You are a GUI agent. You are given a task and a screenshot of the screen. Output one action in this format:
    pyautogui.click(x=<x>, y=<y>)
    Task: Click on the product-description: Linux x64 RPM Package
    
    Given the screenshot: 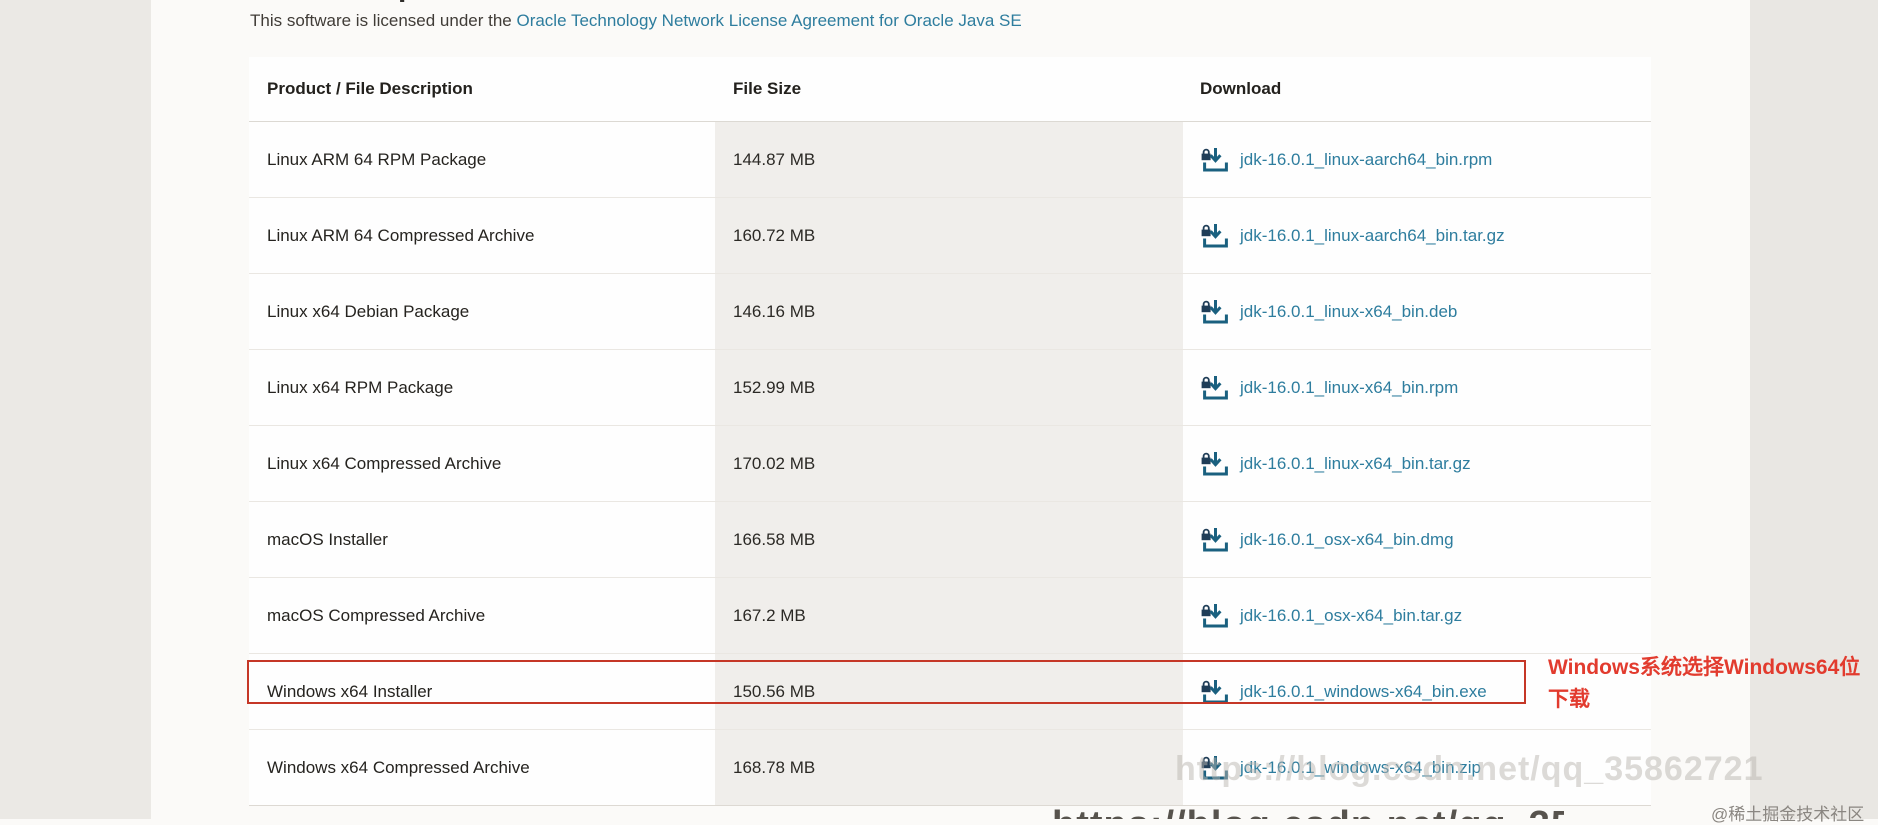 What is the action you would take?
    pyautogui.click(x=360, y=387)
    